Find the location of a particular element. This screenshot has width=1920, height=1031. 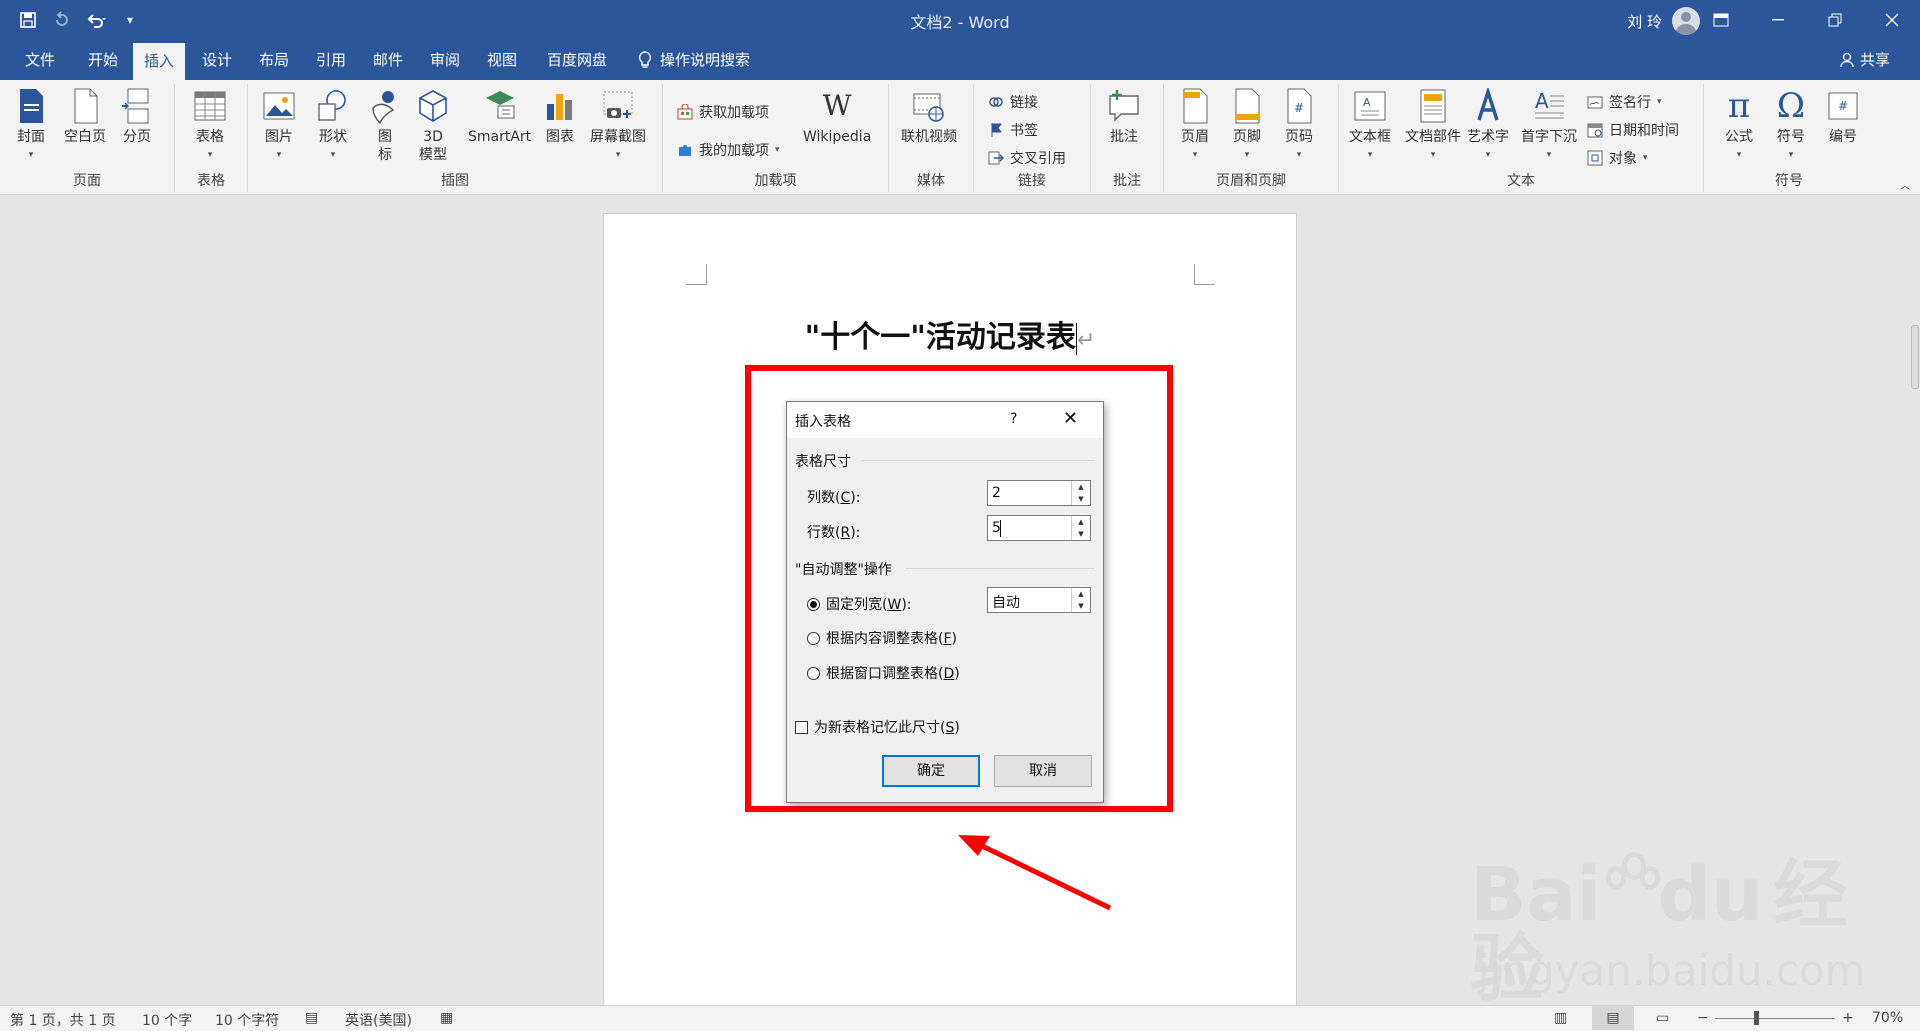

redo-icon is located at coordinates (62, 20).